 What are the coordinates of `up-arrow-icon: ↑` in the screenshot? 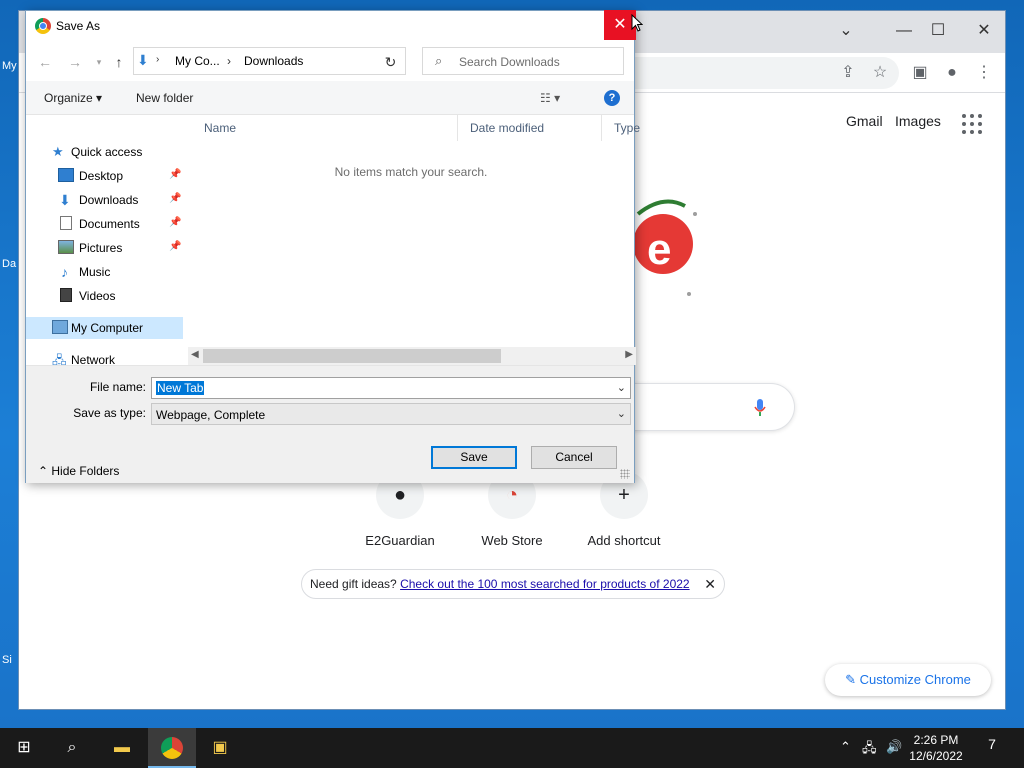 It's located at (119, 62).